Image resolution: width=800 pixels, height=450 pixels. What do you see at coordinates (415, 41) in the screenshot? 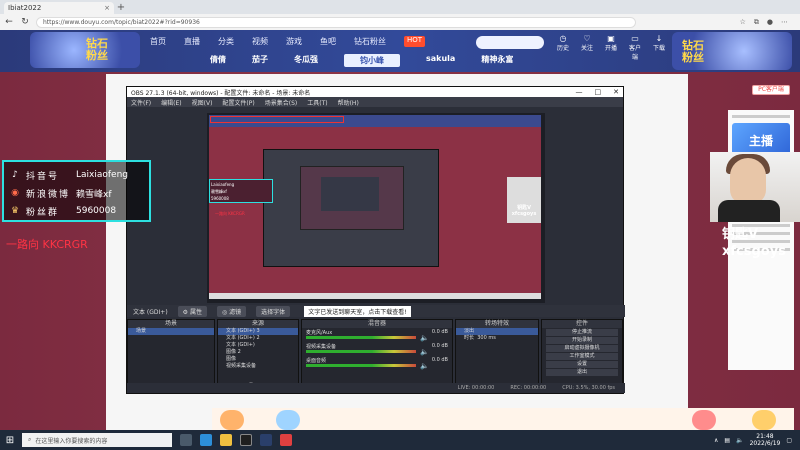
I see `hot-badge: HOT` at bounding box center [415, 41].